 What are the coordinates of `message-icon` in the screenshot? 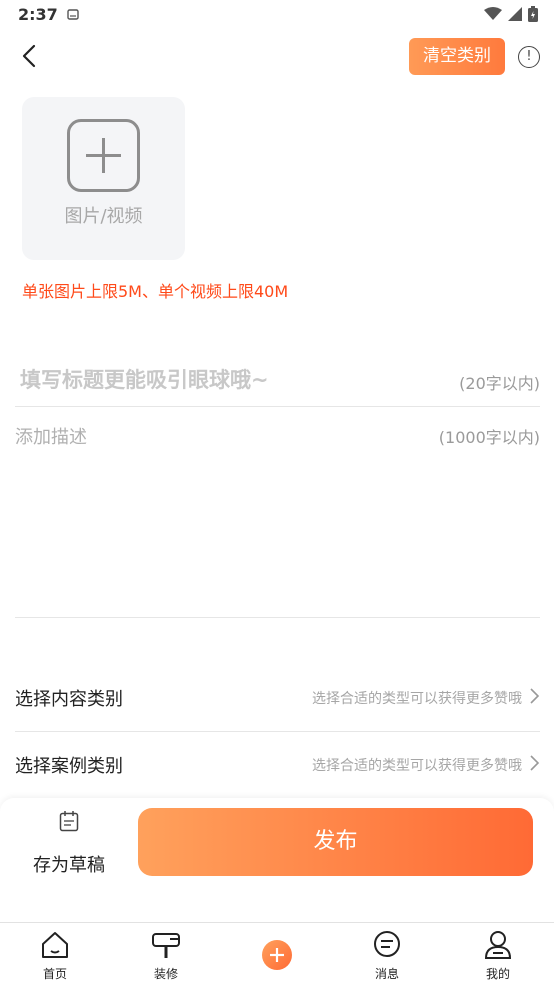 It's located at (387, 944).